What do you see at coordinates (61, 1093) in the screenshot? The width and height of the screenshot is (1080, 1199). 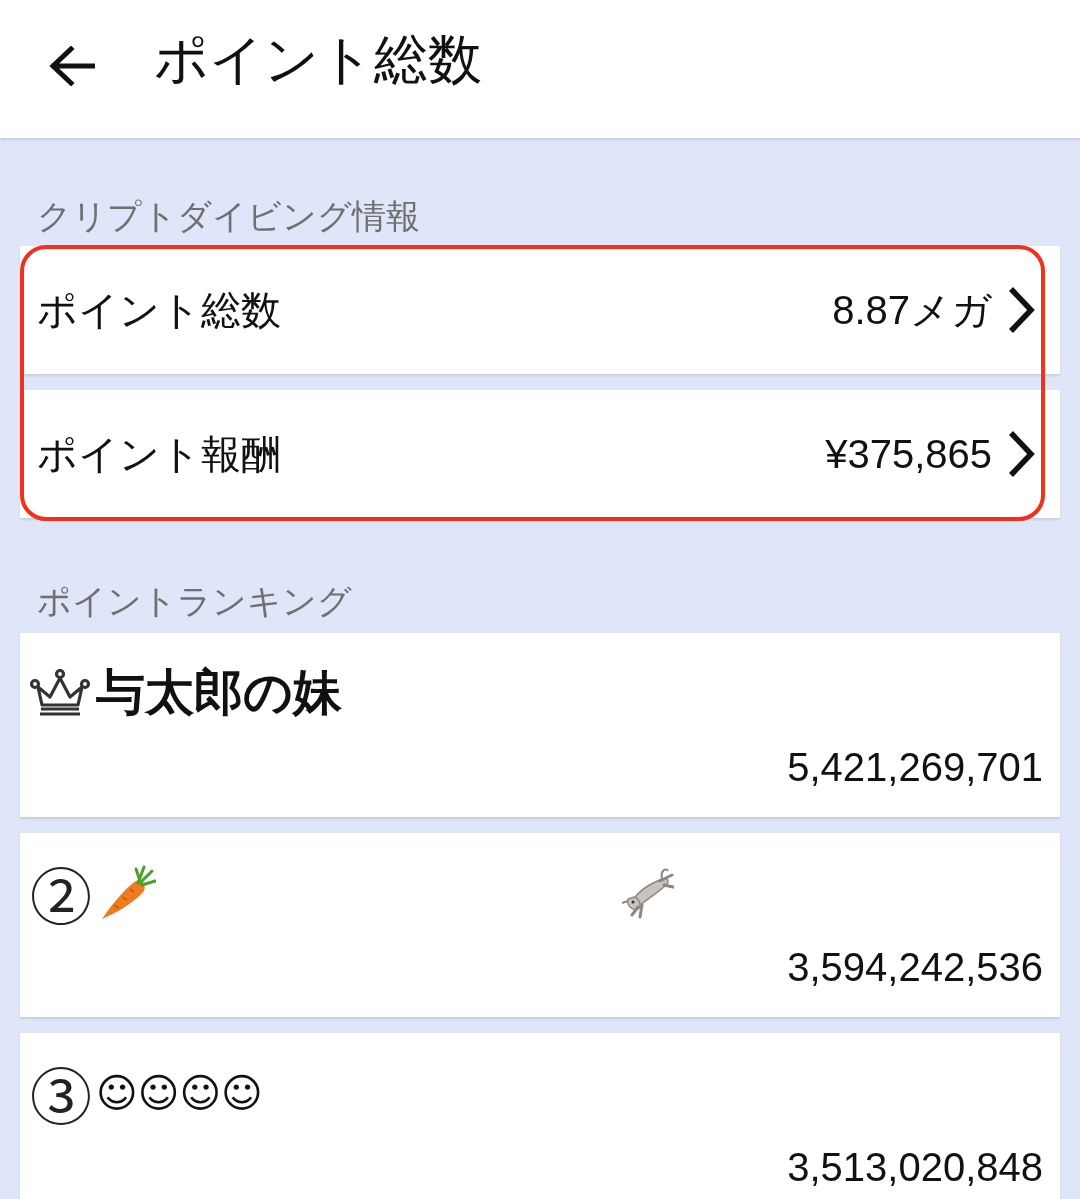 I see `rank-number: ③` at bounding box center [61, 1093].